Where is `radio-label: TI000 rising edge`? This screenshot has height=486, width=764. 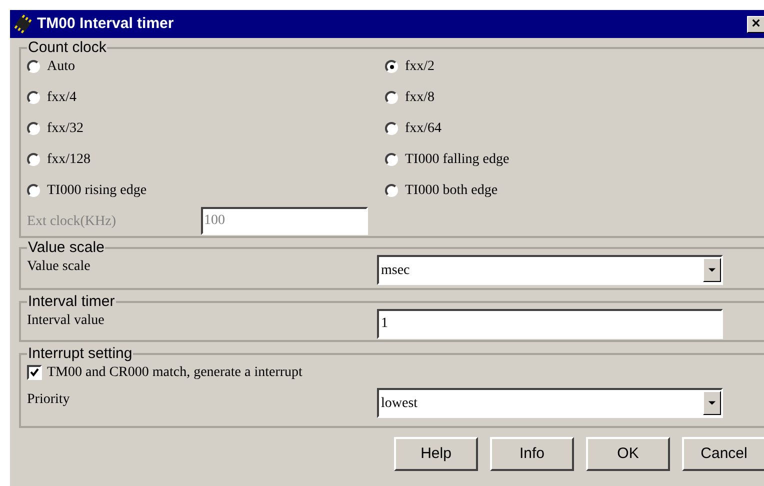
radio-label: TI000 rising edge is located at coordinates (97, 191).